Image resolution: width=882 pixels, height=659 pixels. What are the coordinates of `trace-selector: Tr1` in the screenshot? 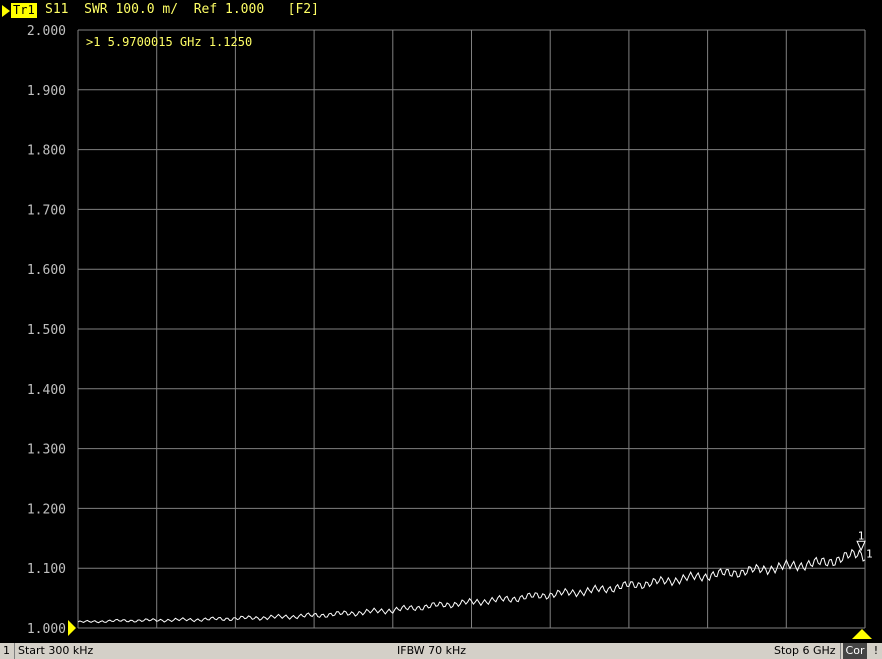 It's located at (19, 10).